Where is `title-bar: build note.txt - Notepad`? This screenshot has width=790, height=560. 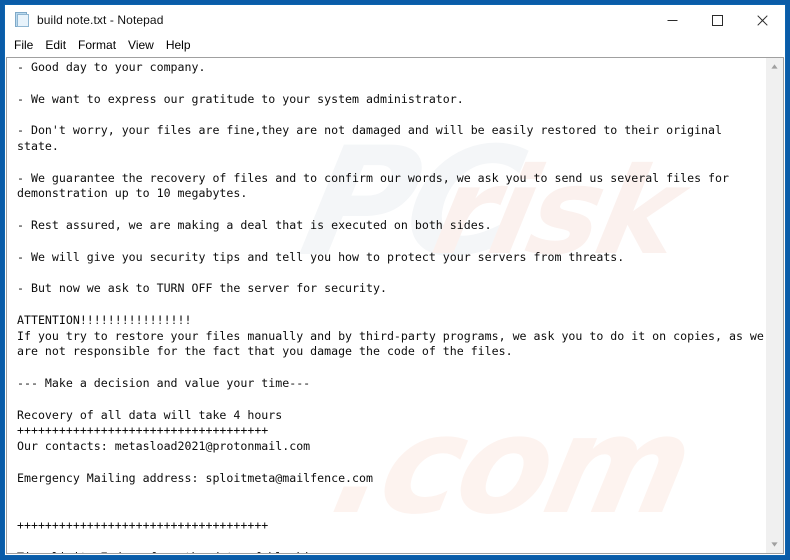
title-bar: build note.txt - Notepad is located at coordinates (395, 20).